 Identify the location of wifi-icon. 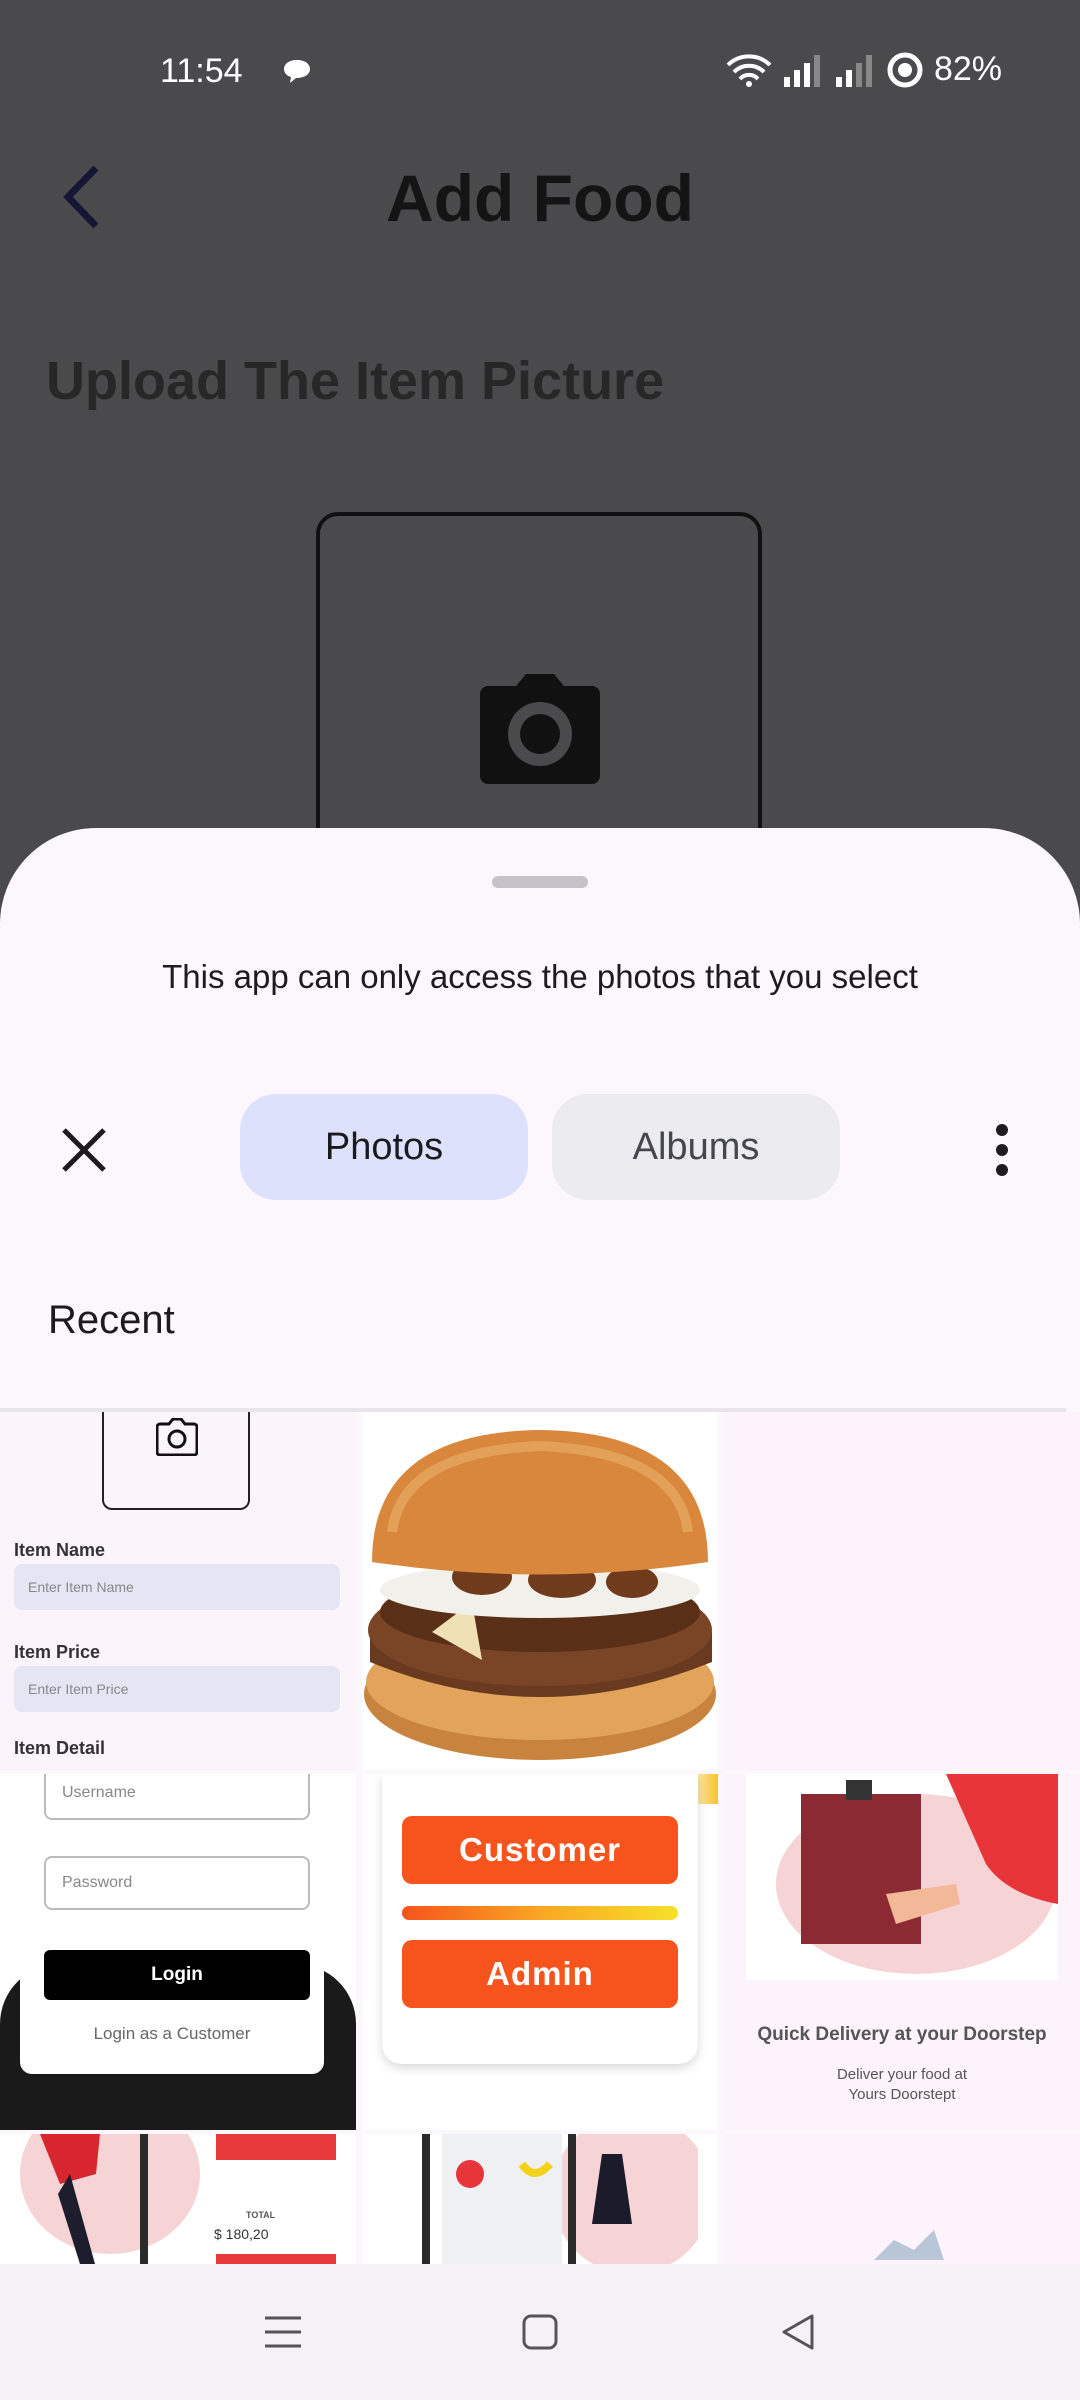
(749, 70).